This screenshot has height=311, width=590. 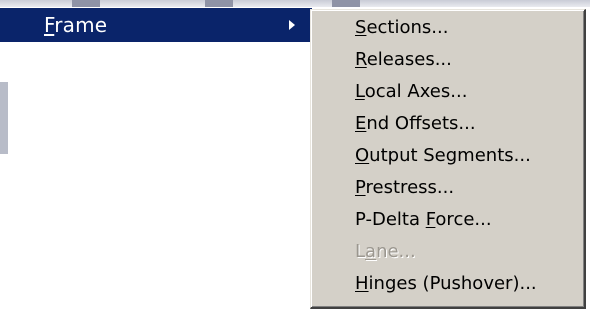 What do you see at coordinates (76, 25) in the screenshot?
I see `menu-item-frame-label: Frame` at bounding box center [76, 25].